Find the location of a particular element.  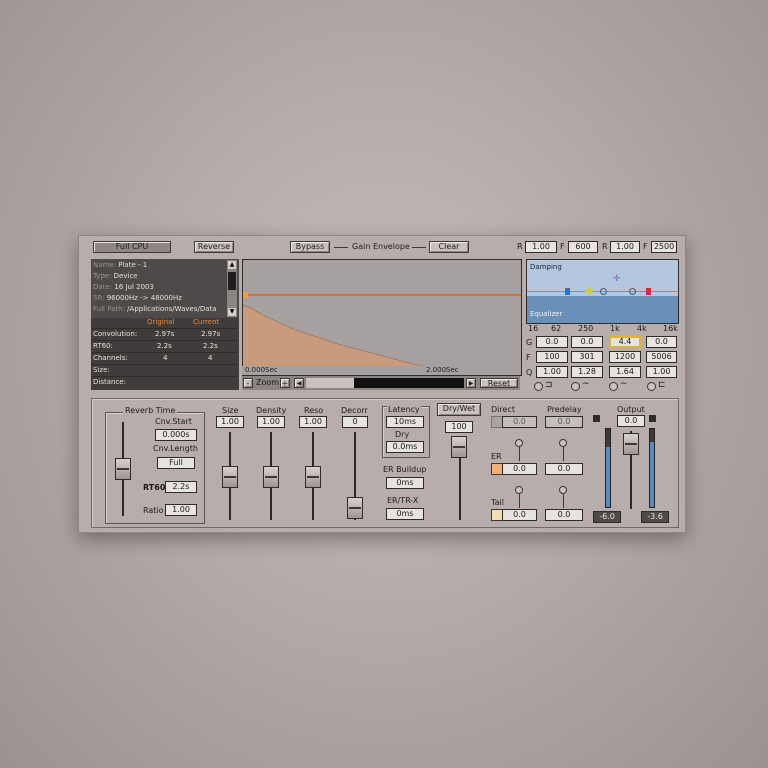

scrollbar-thumb is located at coordinates (232, 281).